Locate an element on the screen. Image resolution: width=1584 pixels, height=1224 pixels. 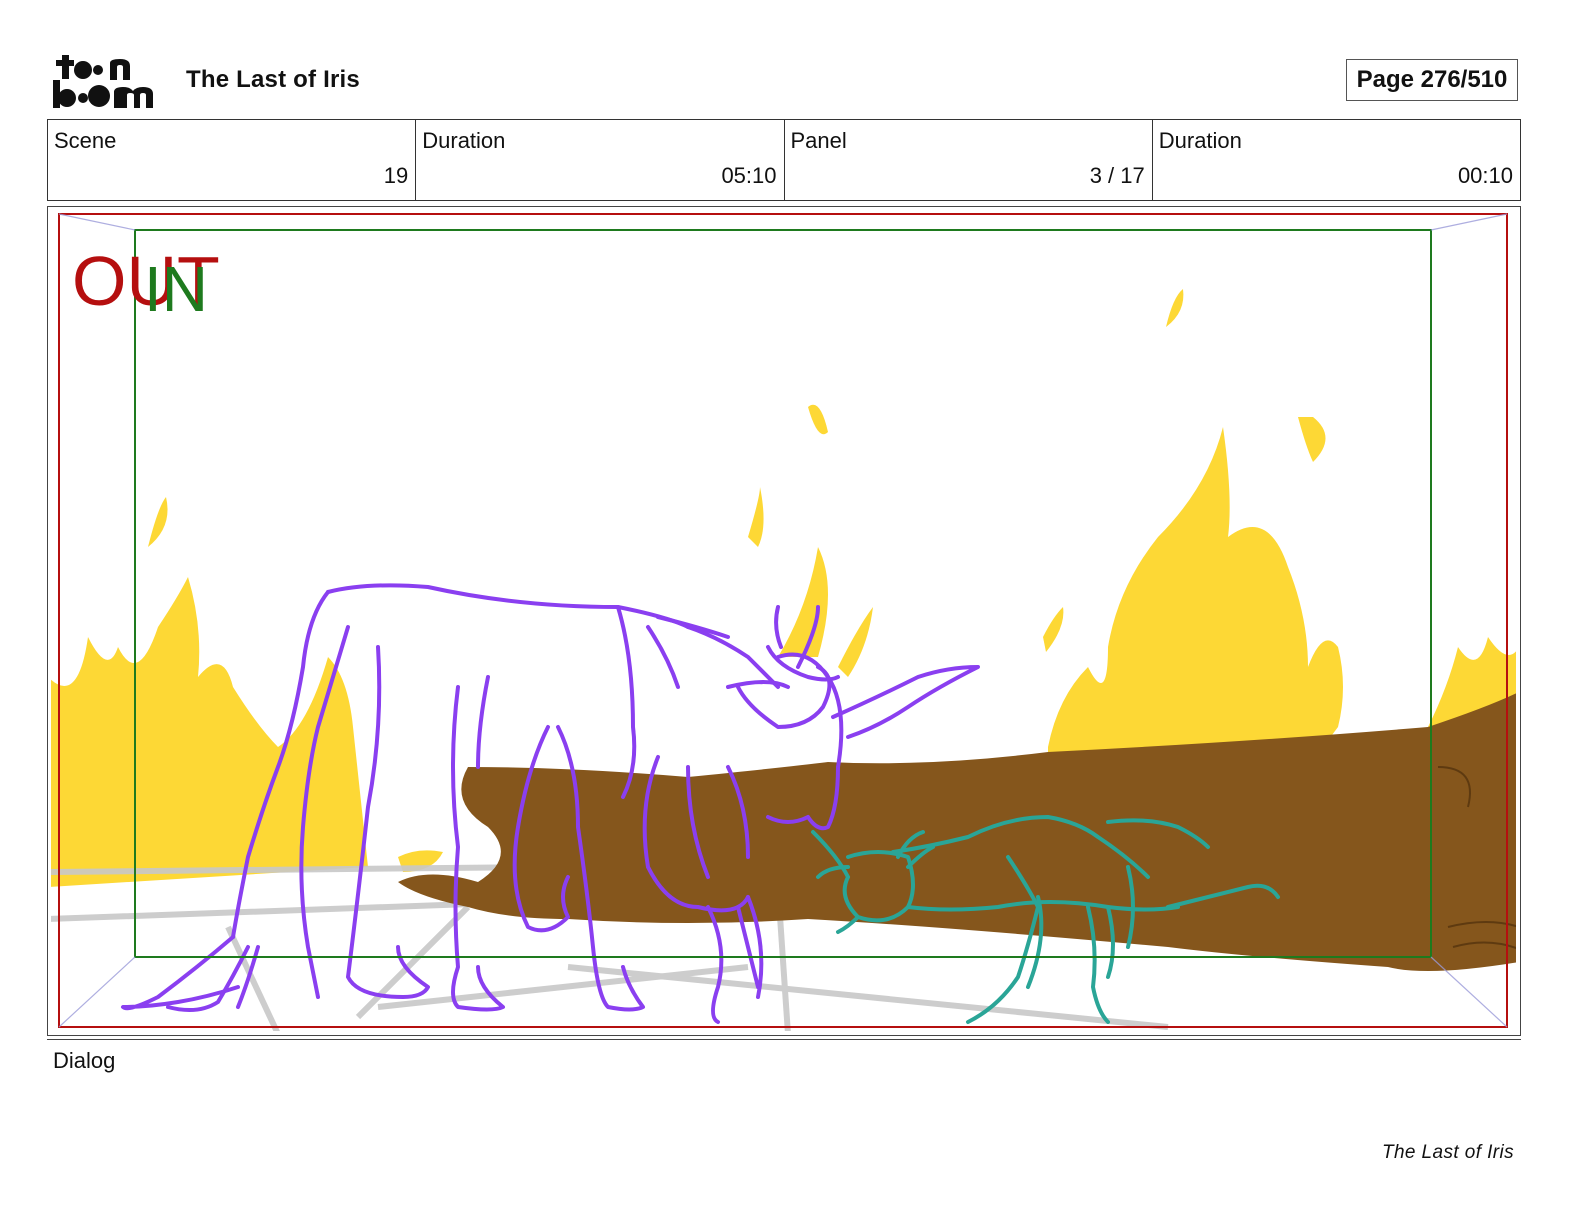
project-title: The Last of Iris is located at coordinates (273, 79).